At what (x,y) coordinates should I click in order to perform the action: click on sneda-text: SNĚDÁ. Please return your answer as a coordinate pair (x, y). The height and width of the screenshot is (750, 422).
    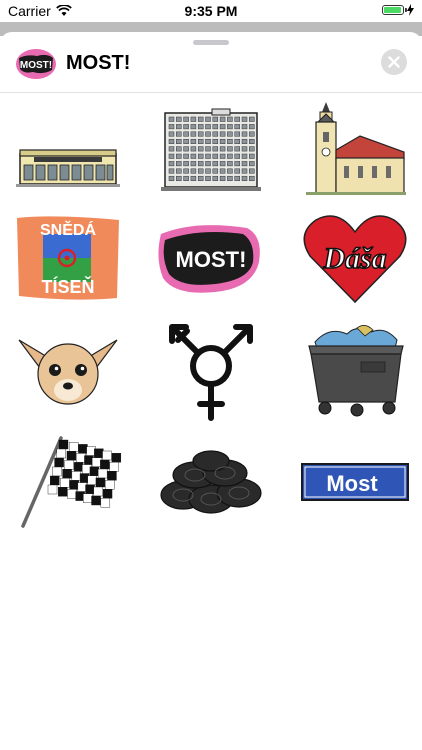
    Looking at the image, I should click on (68, 229).